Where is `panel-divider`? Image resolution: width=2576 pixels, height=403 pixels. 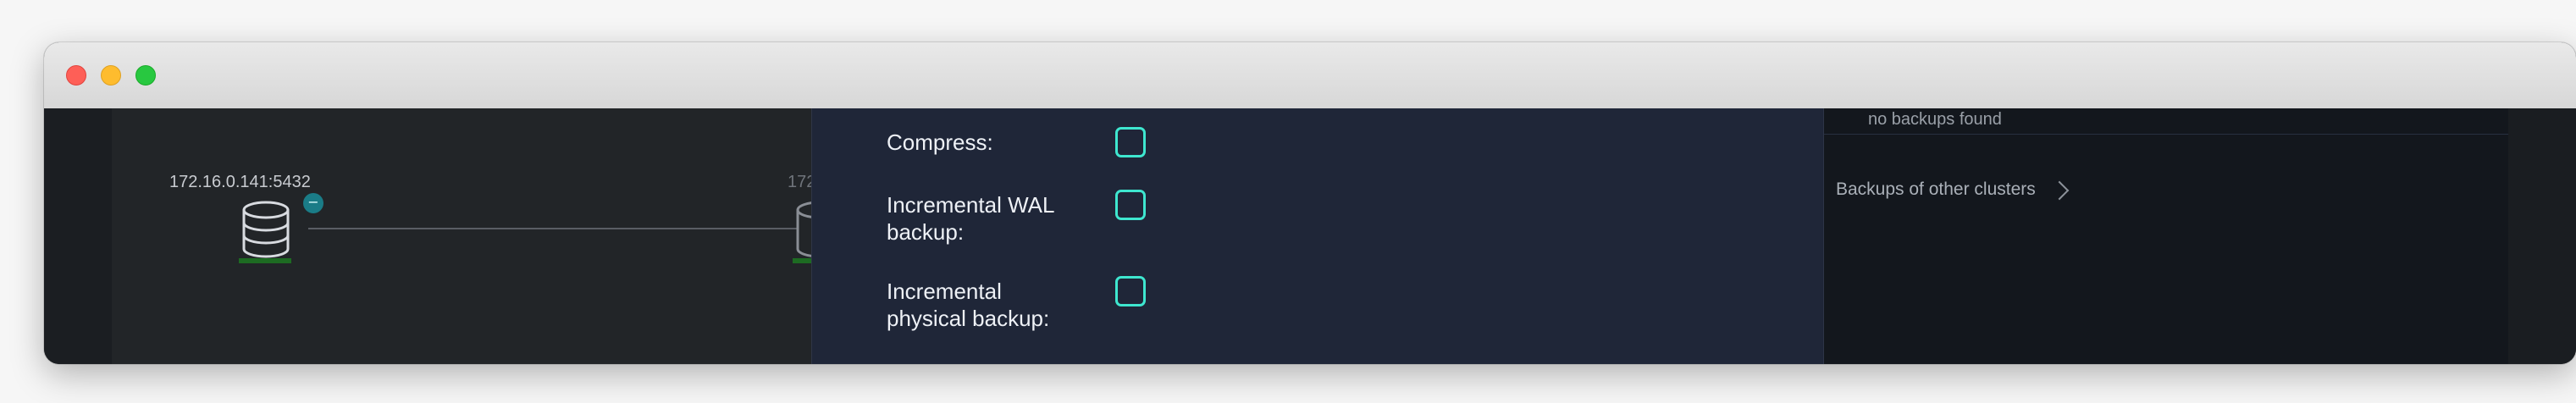 panel-divider is located at coordinates (2166, 134).